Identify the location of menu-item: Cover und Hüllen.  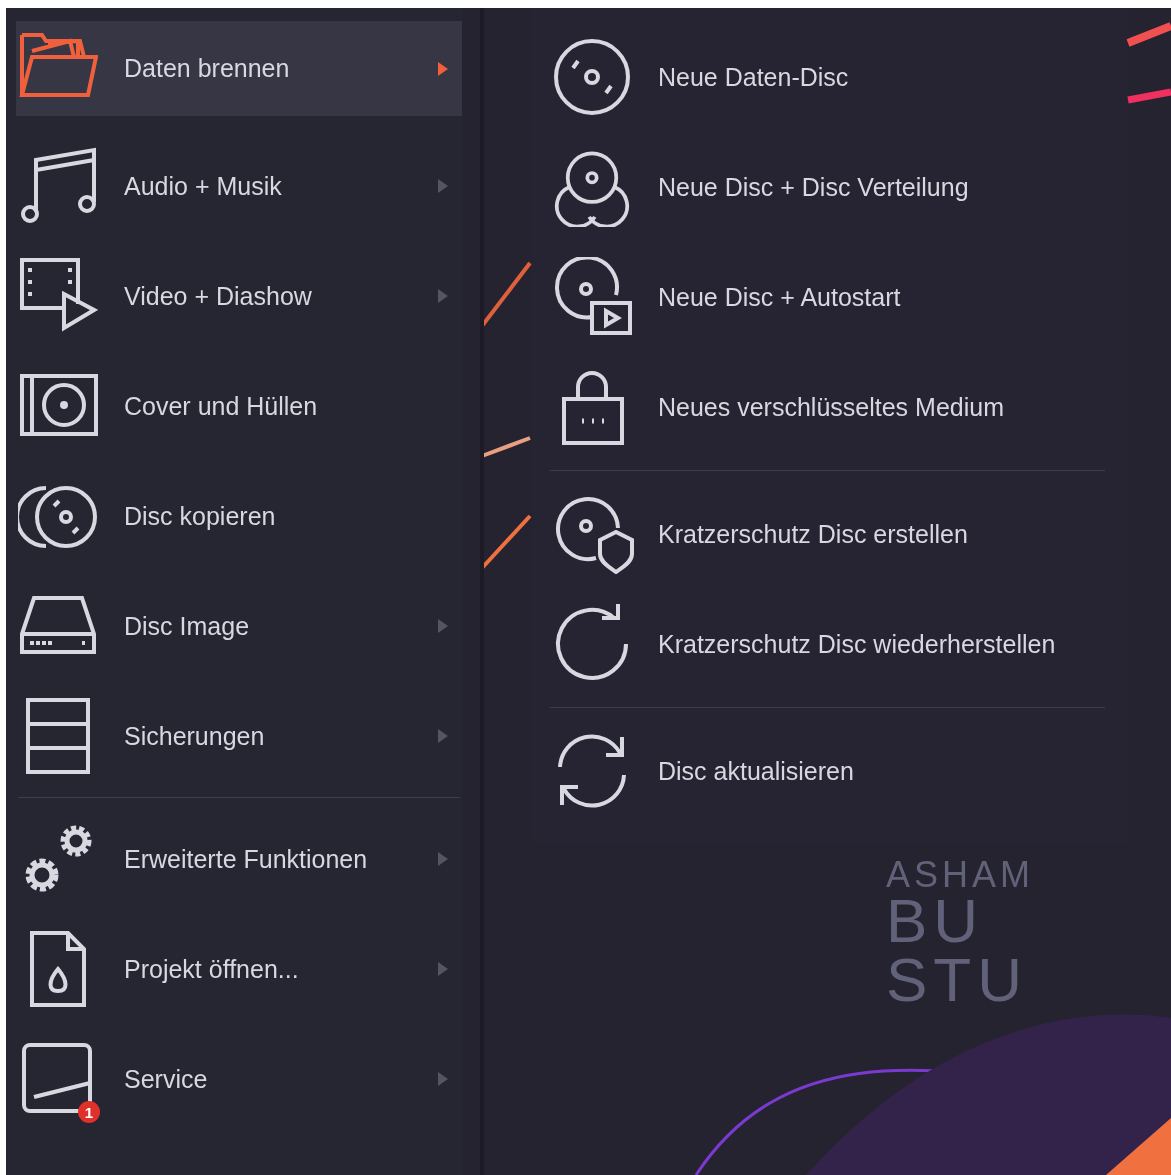
(239, 406).